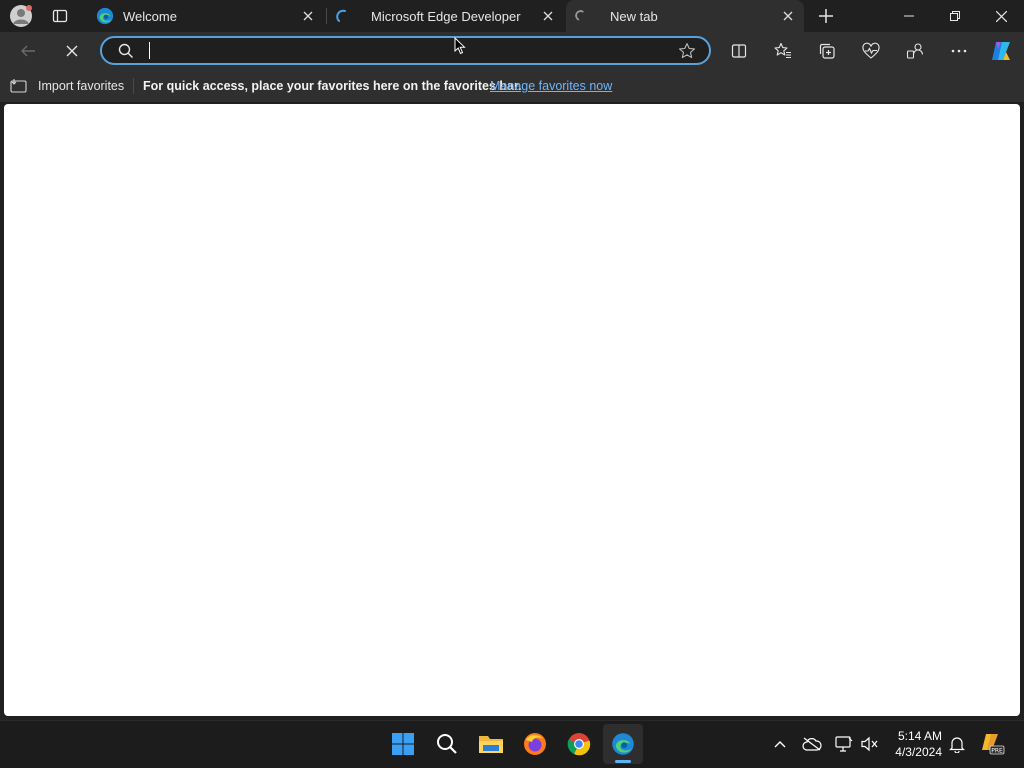 The width and height of the screenshot is (1024, 768). I want to click on mouse-cursor-icon, so click(460, 46).